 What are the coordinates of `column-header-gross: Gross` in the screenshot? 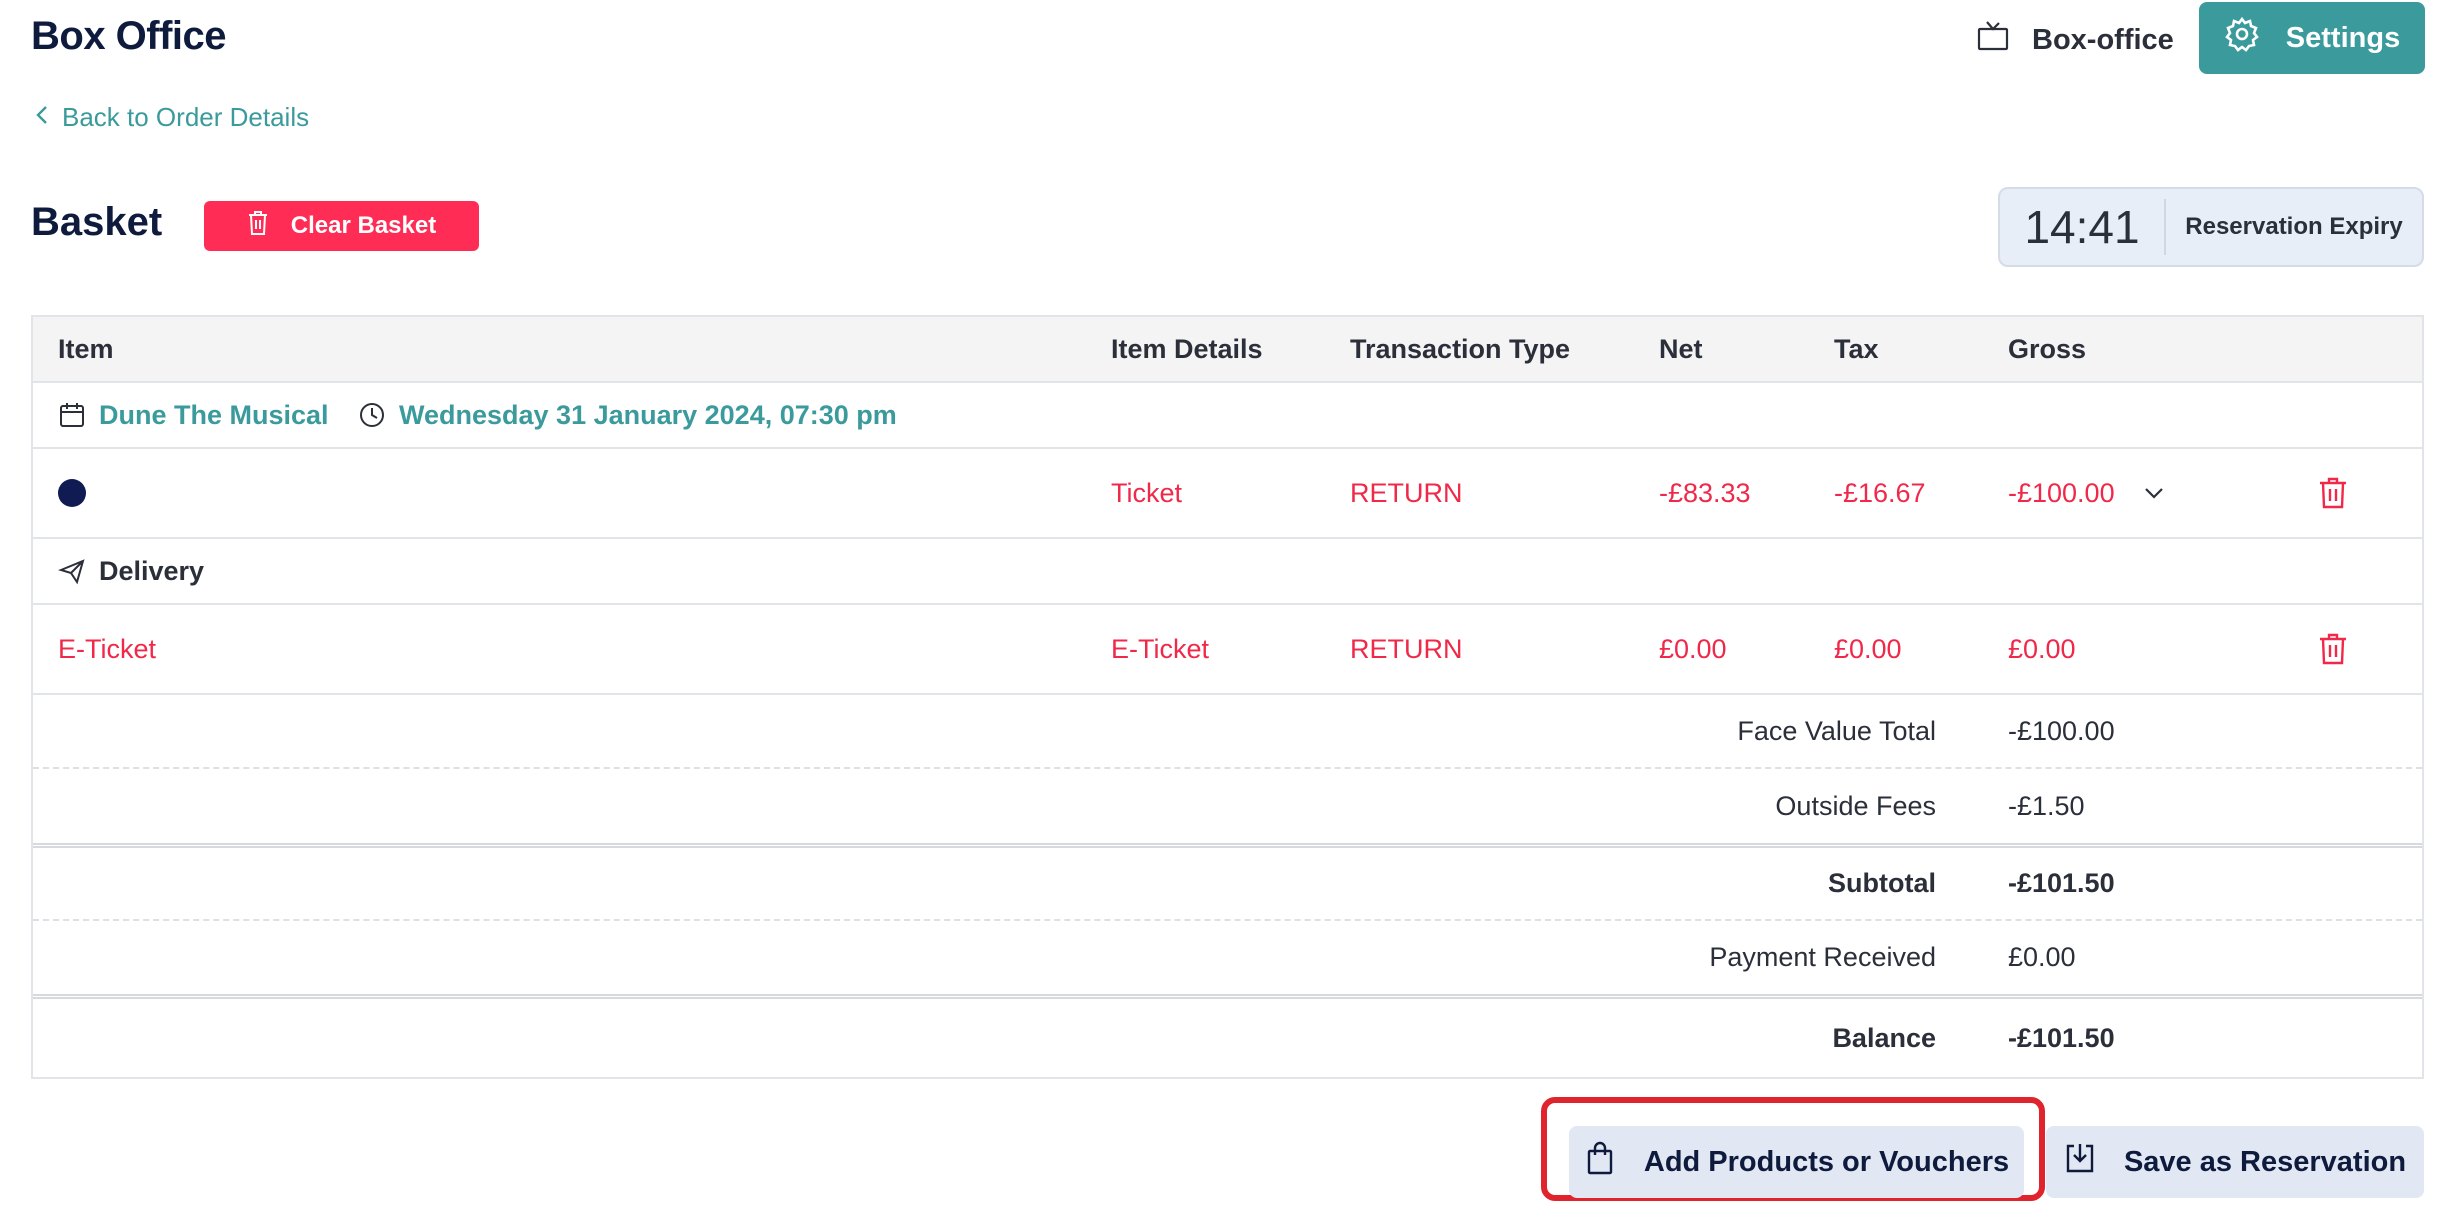 It's located at (2047, 348).